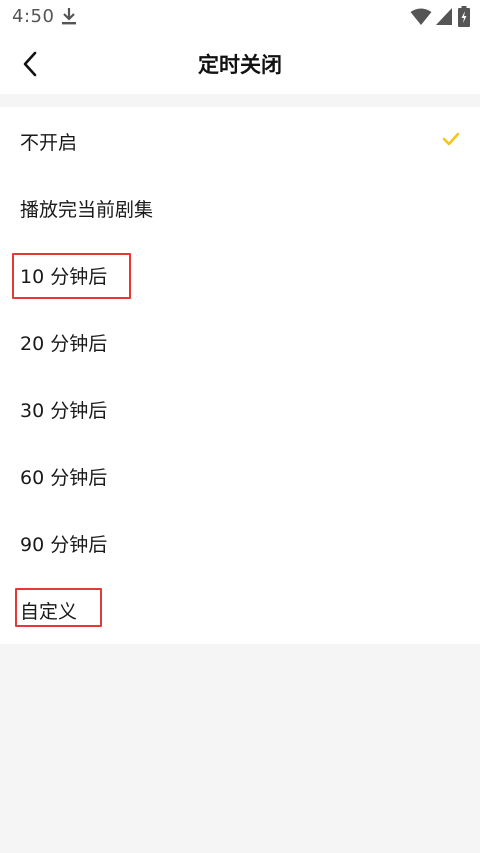 This screenshot has height=853, width=480. Describe the element at coordinates (64, 344) in the screenshot. I see `option-label: 20 分钟后` at that location.